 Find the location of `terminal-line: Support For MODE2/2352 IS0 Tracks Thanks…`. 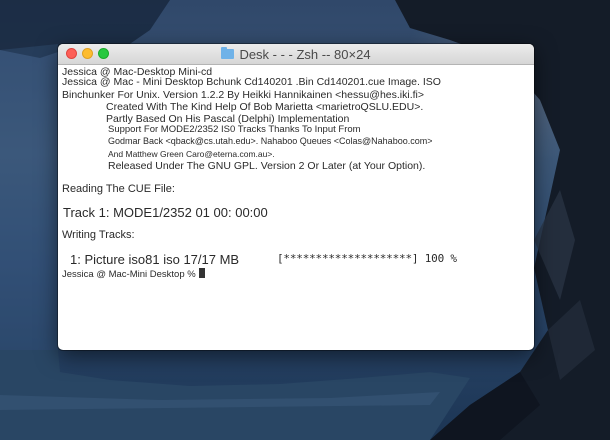

terminal-line: Support For MODE2/2352 IS0 Tracks Thanks… is located at coordinates (234, 130).